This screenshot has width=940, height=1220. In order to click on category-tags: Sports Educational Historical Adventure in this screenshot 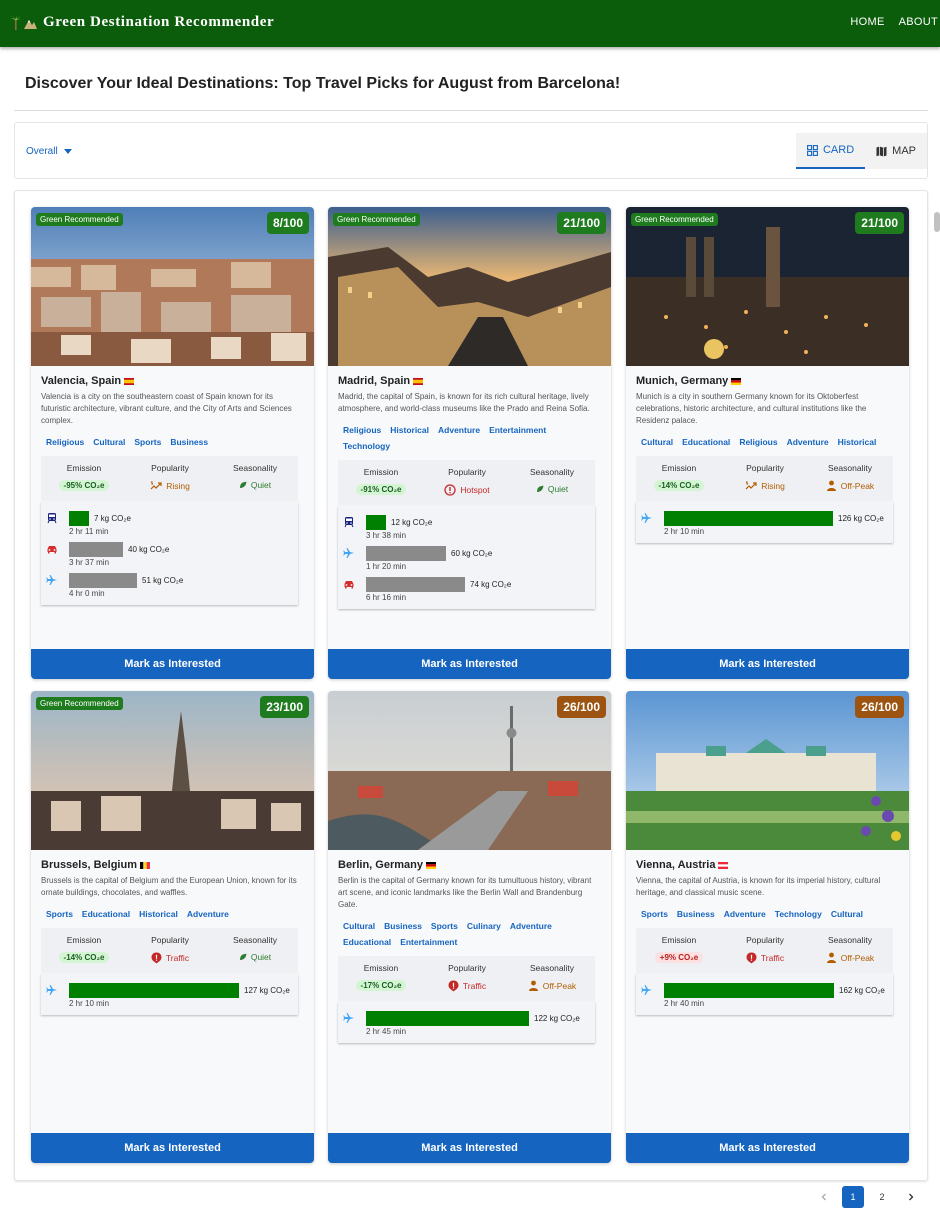, I will do `click(172, 914)`.